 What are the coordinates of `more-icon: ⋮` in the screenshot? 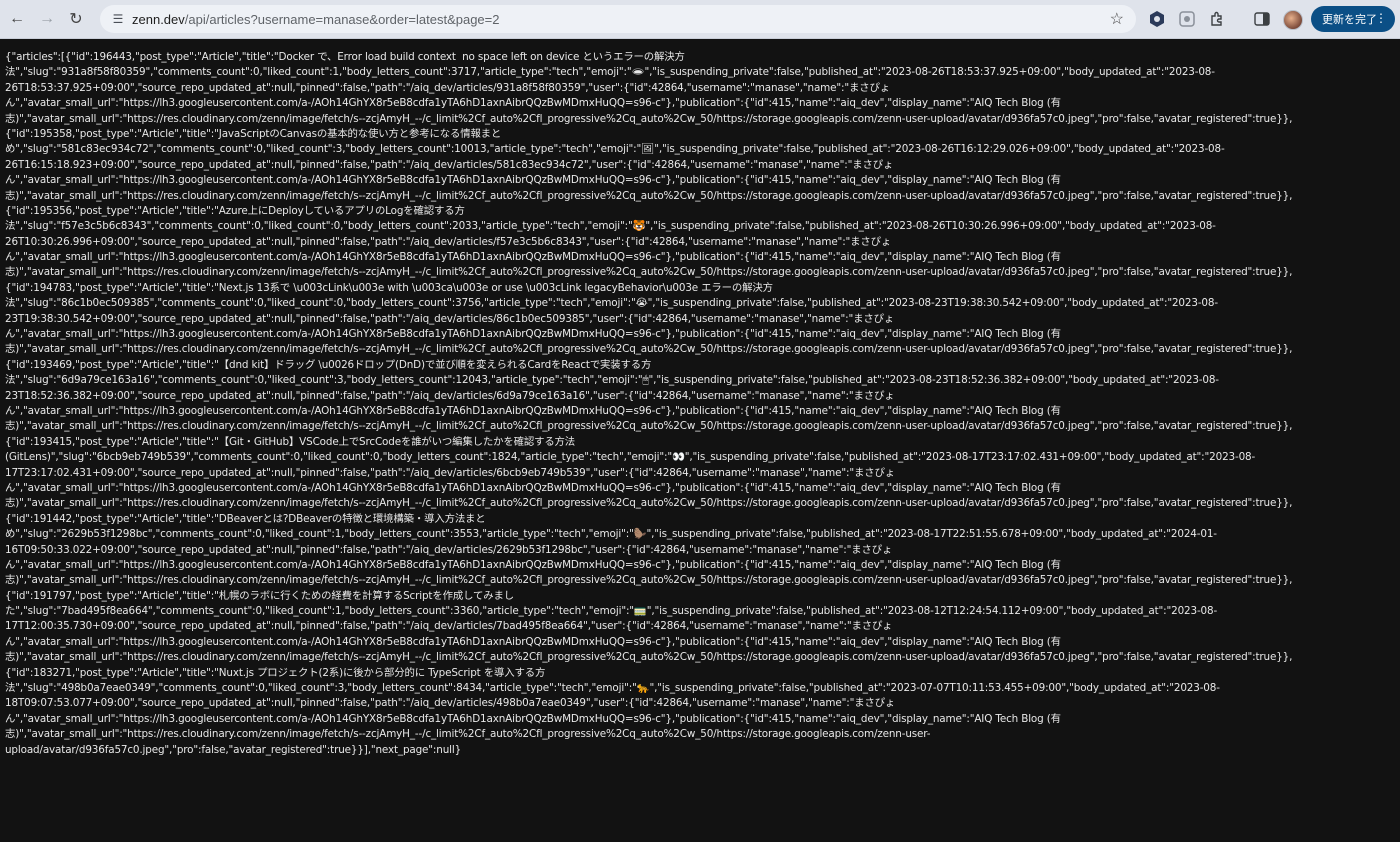 It's located at (1381, 18).